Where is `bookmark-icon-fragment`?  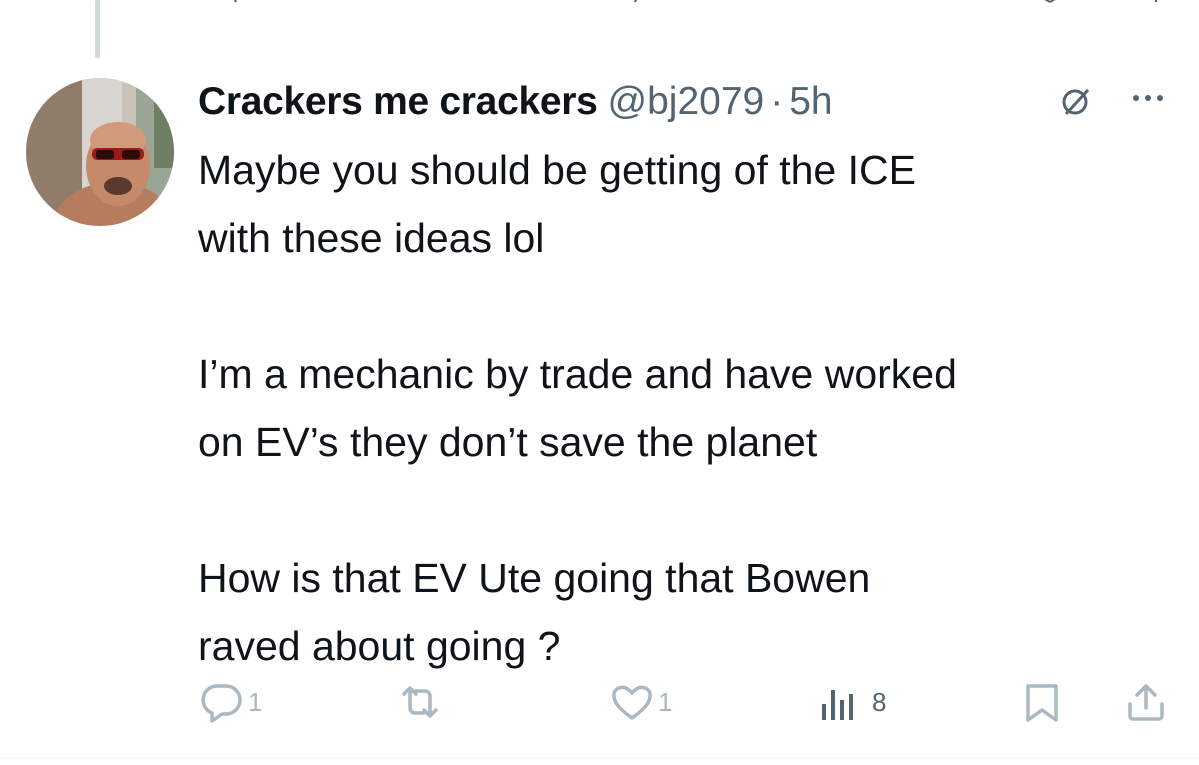
bookmark-icon-fragment is located at coordinates (1050, 1).